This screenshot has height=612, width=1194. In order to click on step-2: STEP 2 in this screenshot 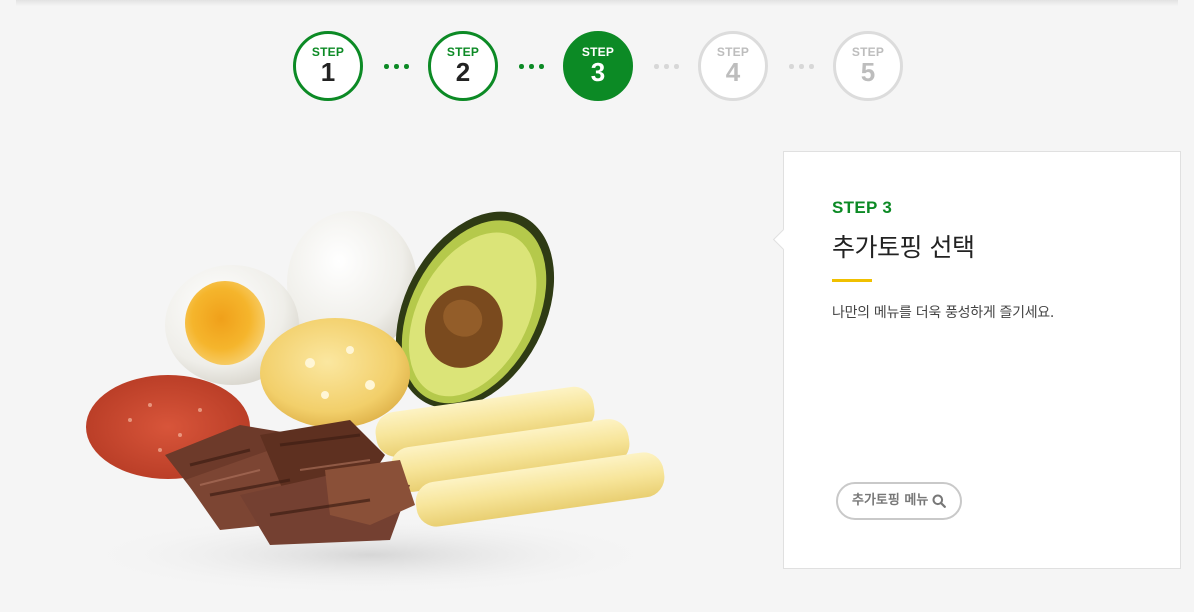, I will do `click(463, 66)`.